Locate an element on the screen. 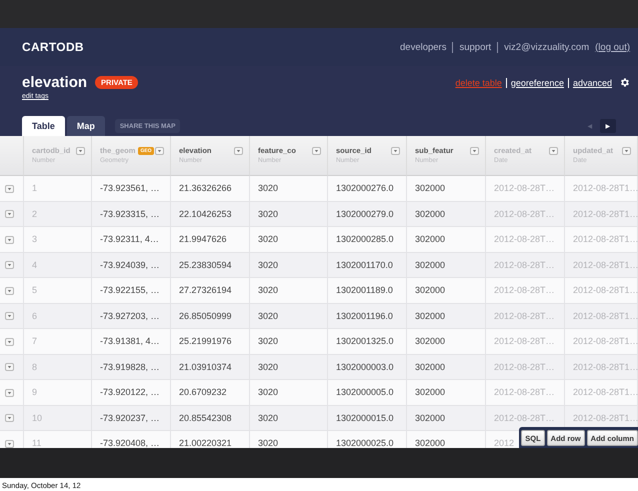  table-cell: 21.36326266 is located at coordinates (210, 189).